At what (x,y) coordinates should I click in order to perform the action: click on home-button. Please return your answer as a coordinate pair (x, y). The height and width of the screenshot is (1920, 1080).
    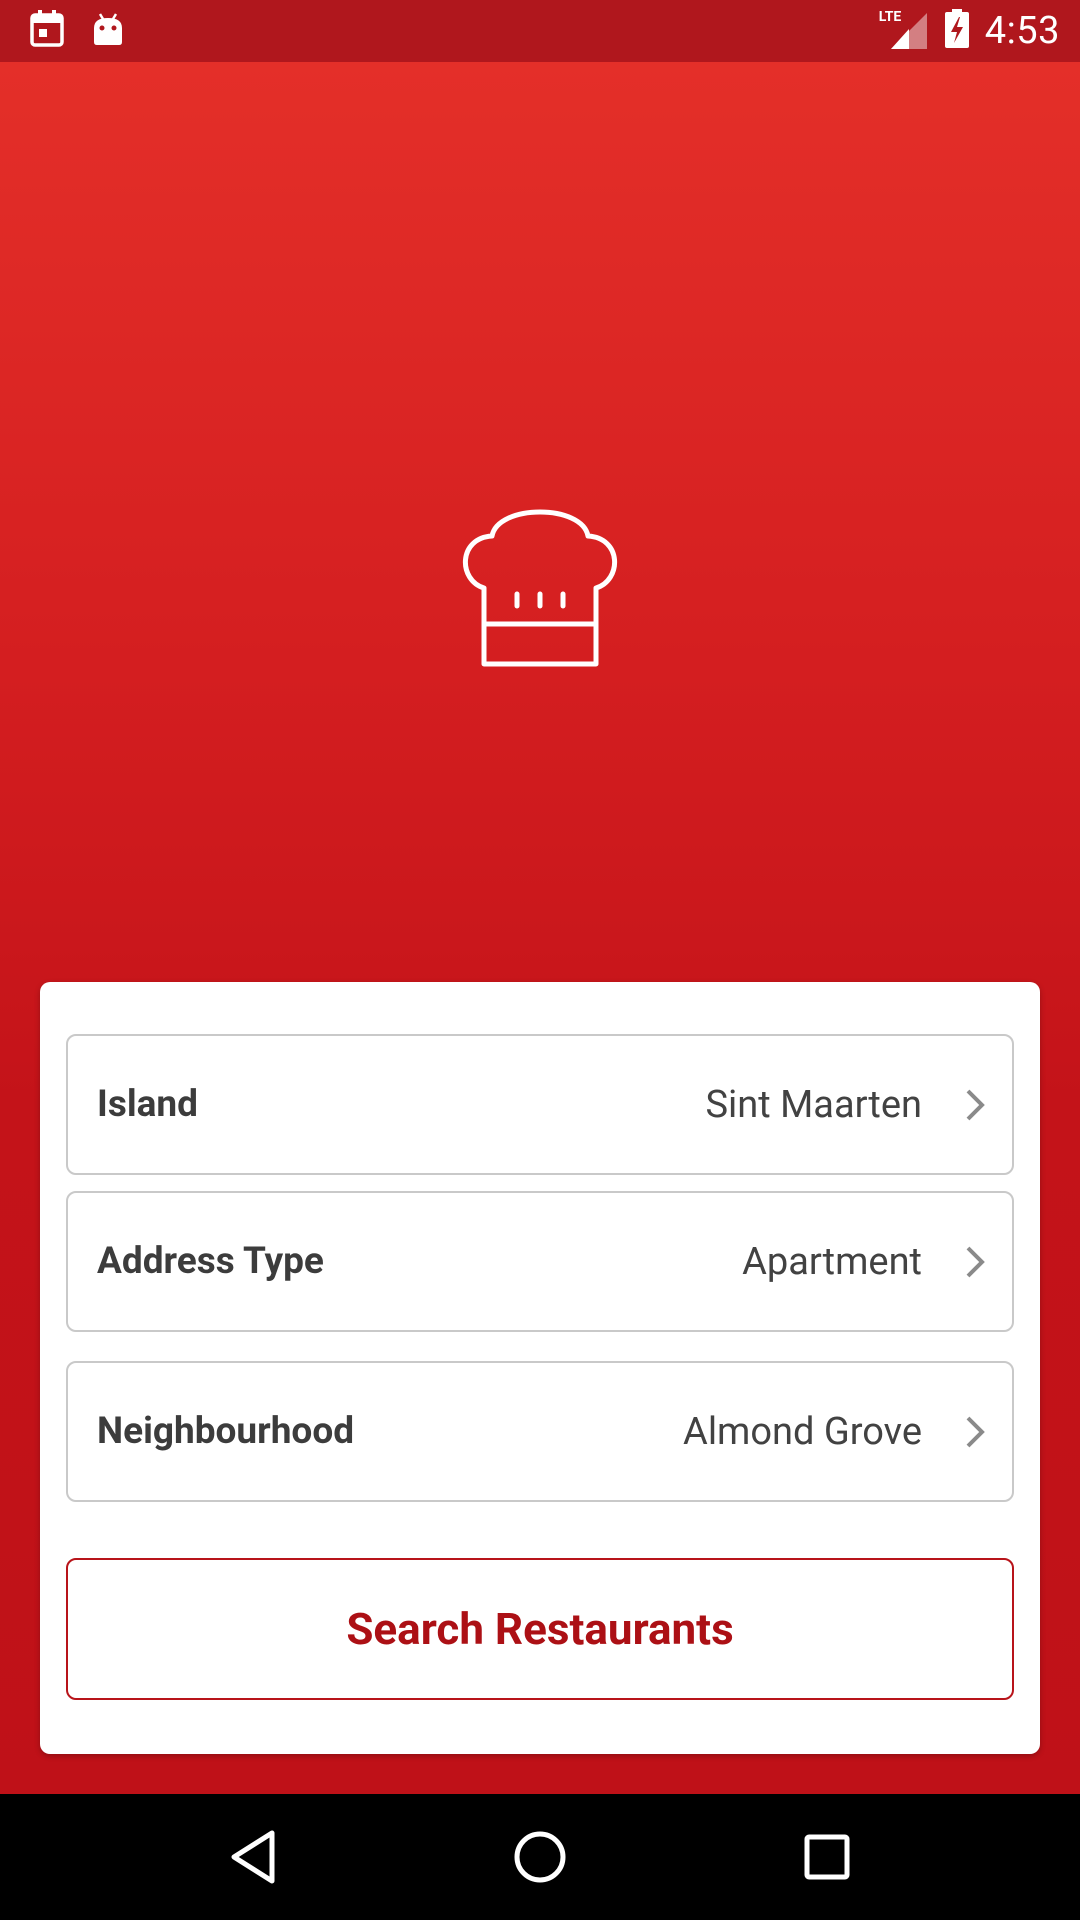
    Looking at the image, I should click on (540, 1857).